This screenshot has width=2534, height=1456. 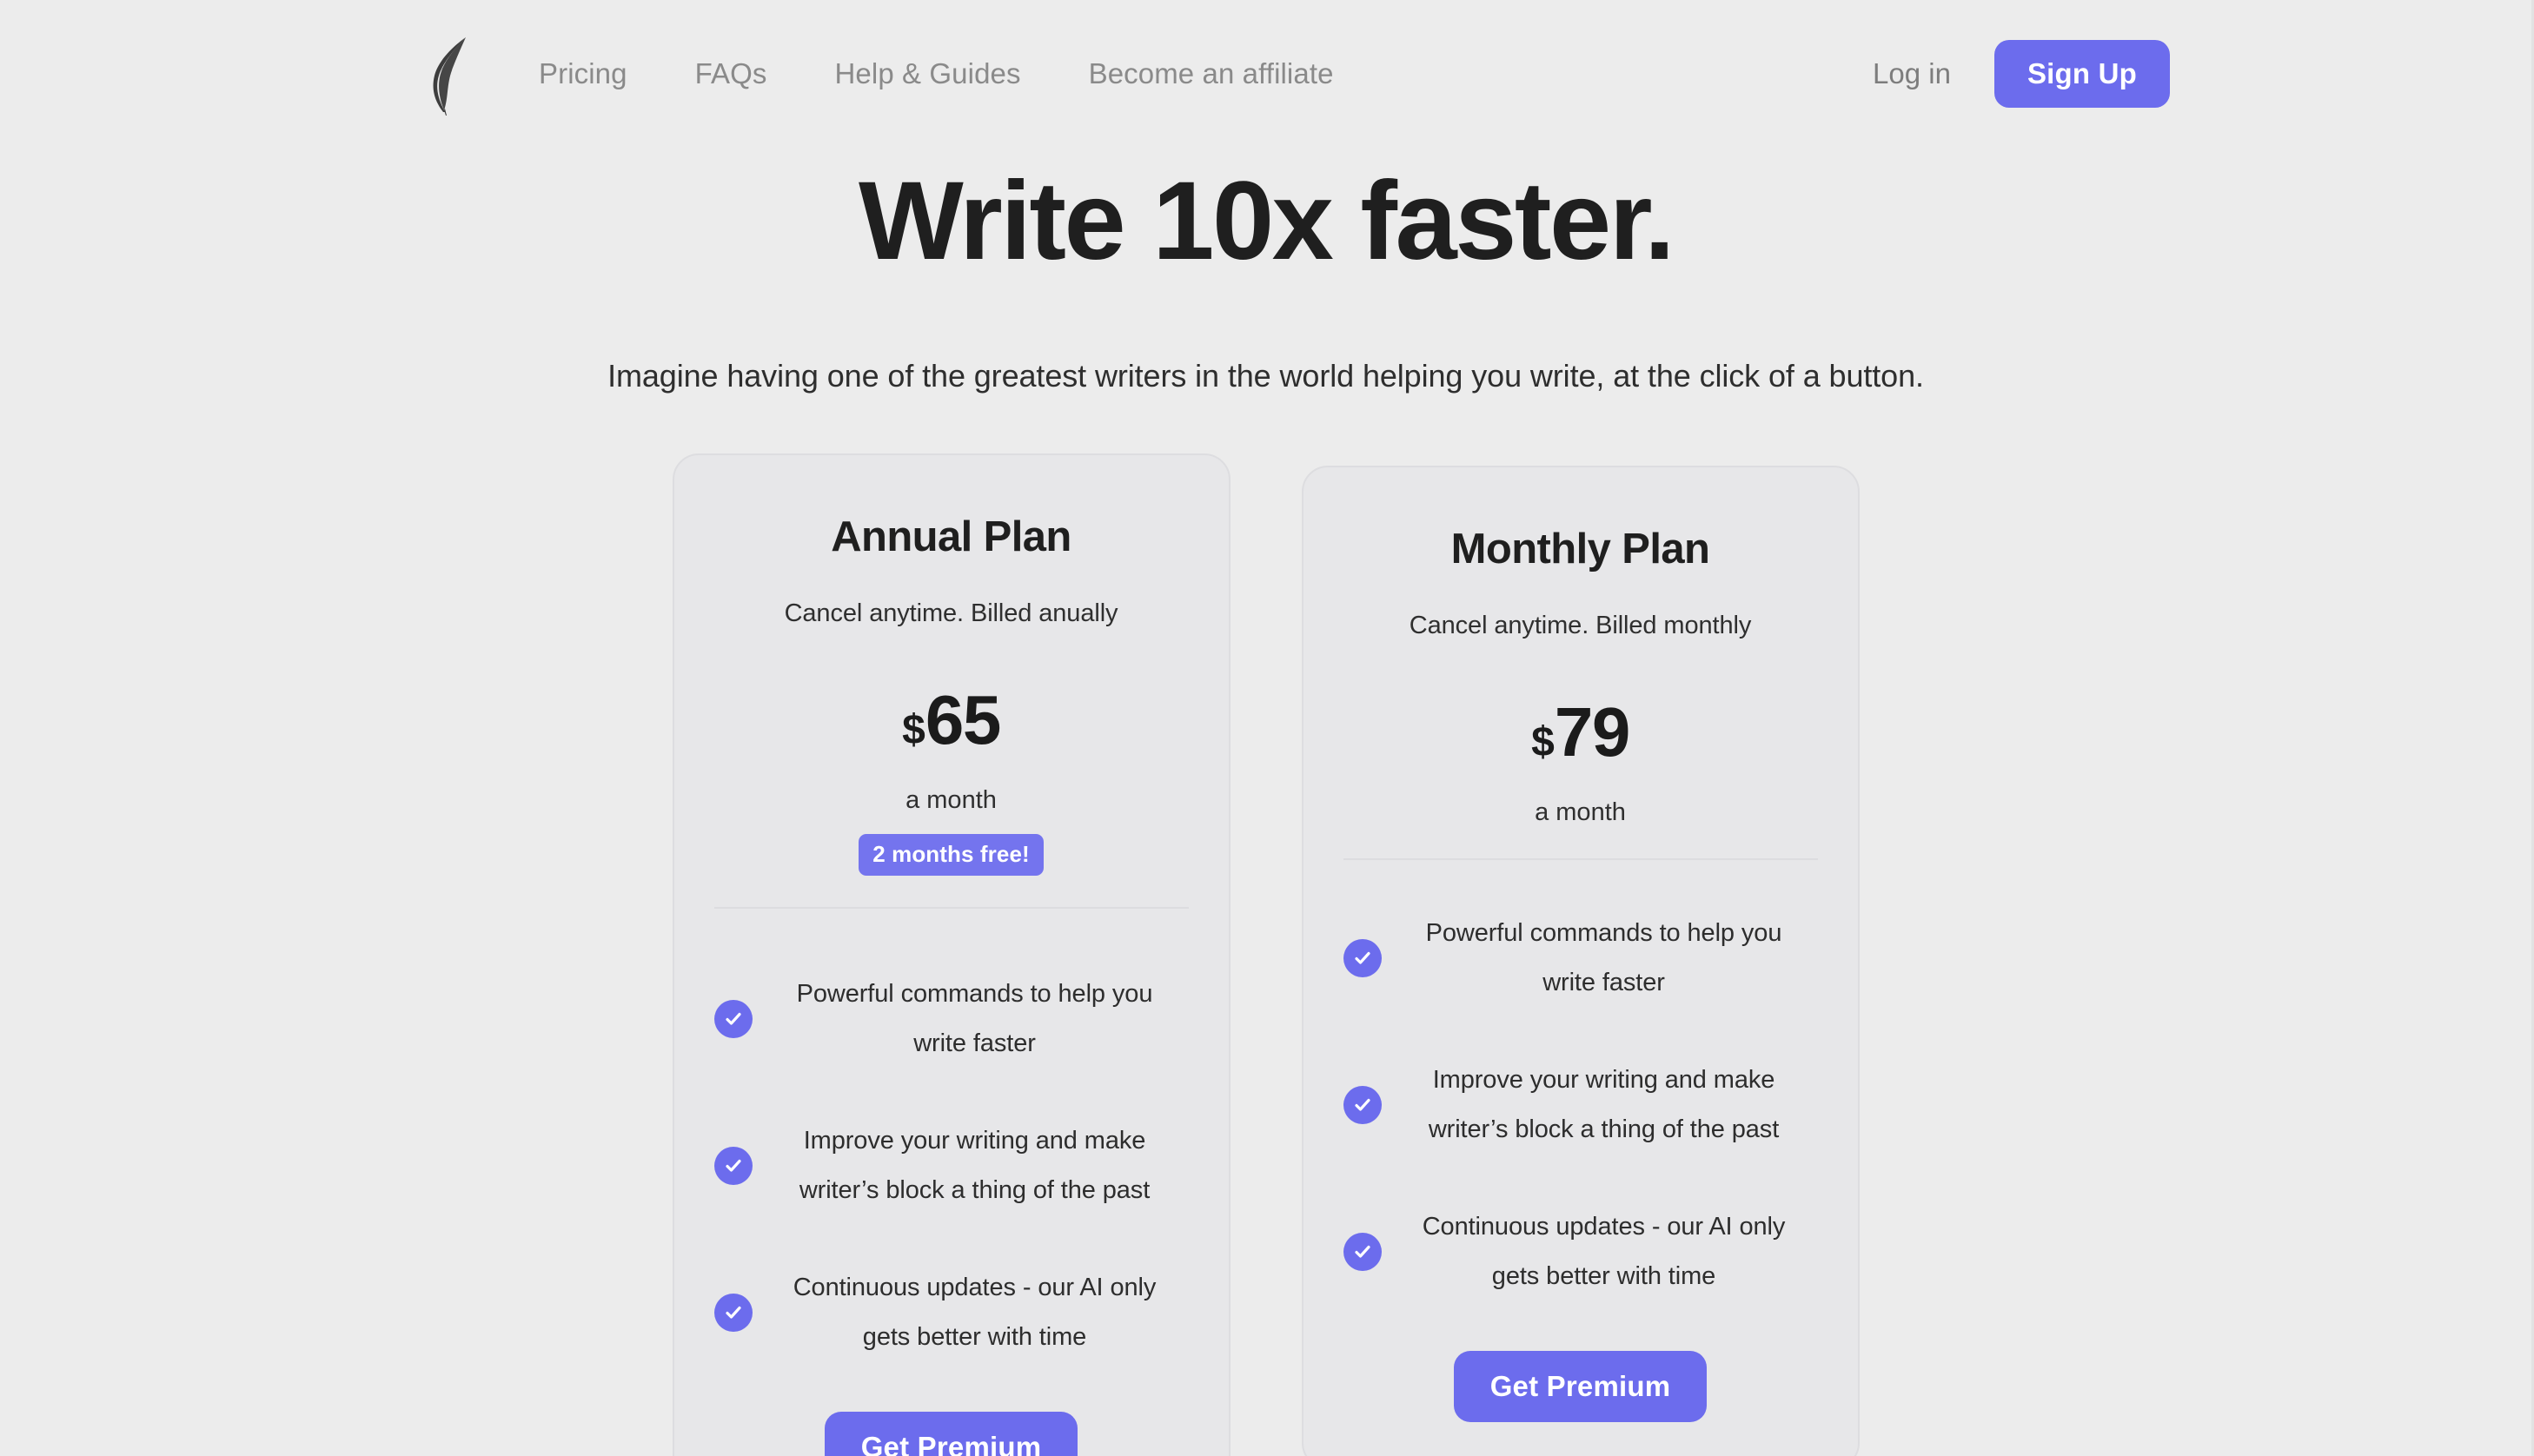 I want to click on feather-quill-icon, so click(x=452, y=74).